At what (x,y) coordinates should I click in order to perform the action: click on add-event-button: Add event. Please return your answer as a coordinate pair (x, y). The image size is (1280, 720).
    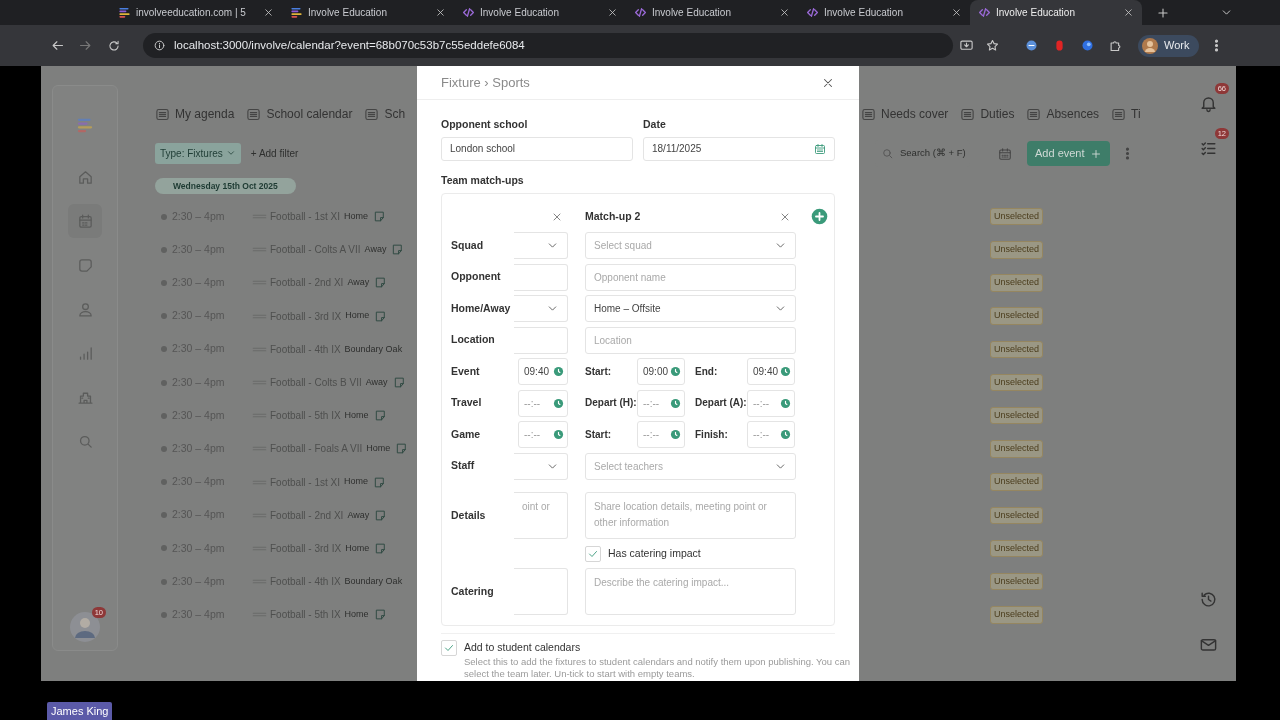
    Looking at the image, I should click on (1068, 153).